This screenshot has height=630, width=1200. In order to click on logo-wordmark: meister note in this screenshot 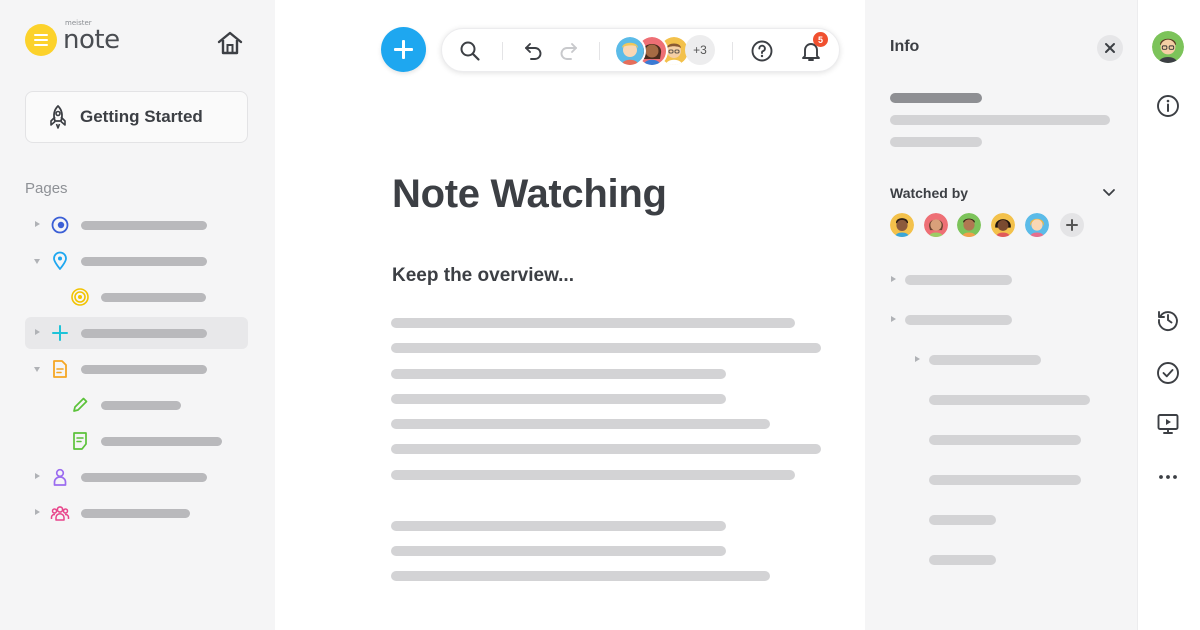, I will do `click(91, 37)`.